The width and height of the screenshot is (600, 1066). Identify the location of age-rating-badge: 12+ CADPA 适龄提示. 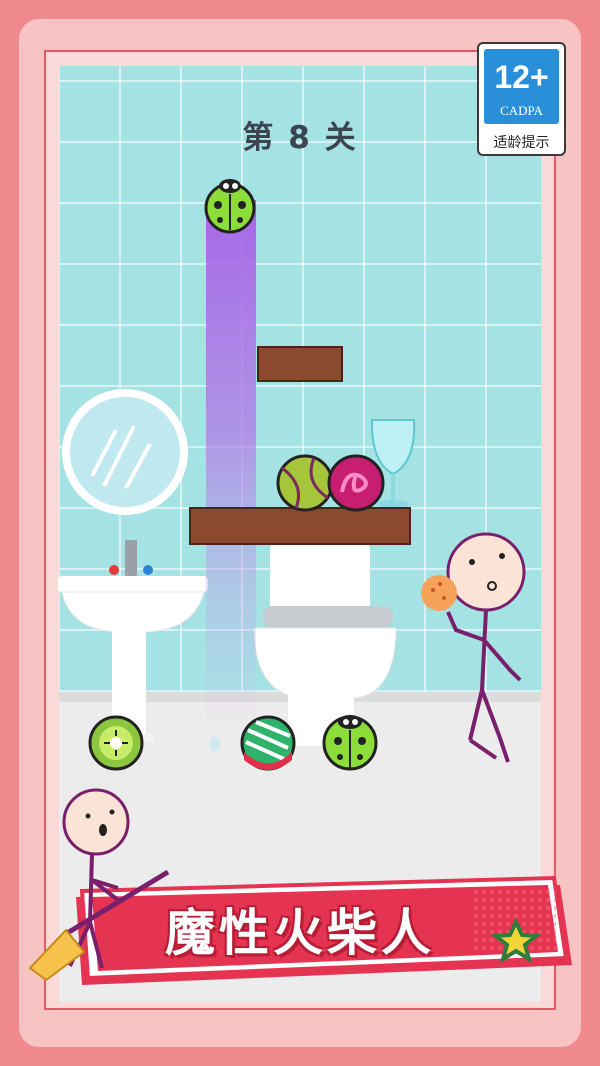
(521, 99).